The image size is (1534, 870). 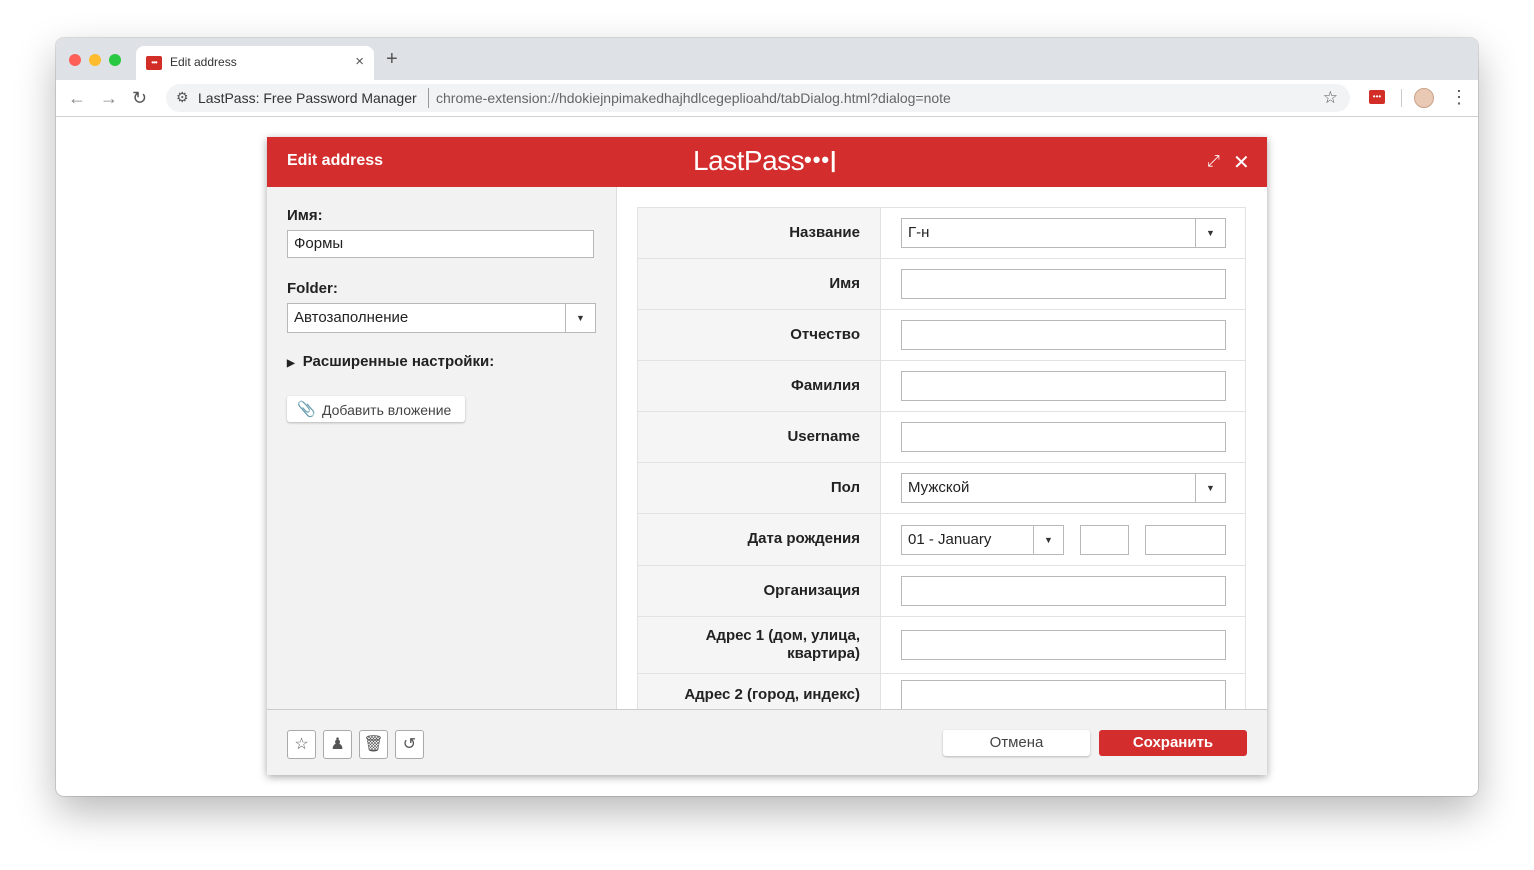 What do you see at coordinates (441, 318) in the screenshot?
I see `folder-select: Автозаполнение ▼` at bounding box center [441, 318].